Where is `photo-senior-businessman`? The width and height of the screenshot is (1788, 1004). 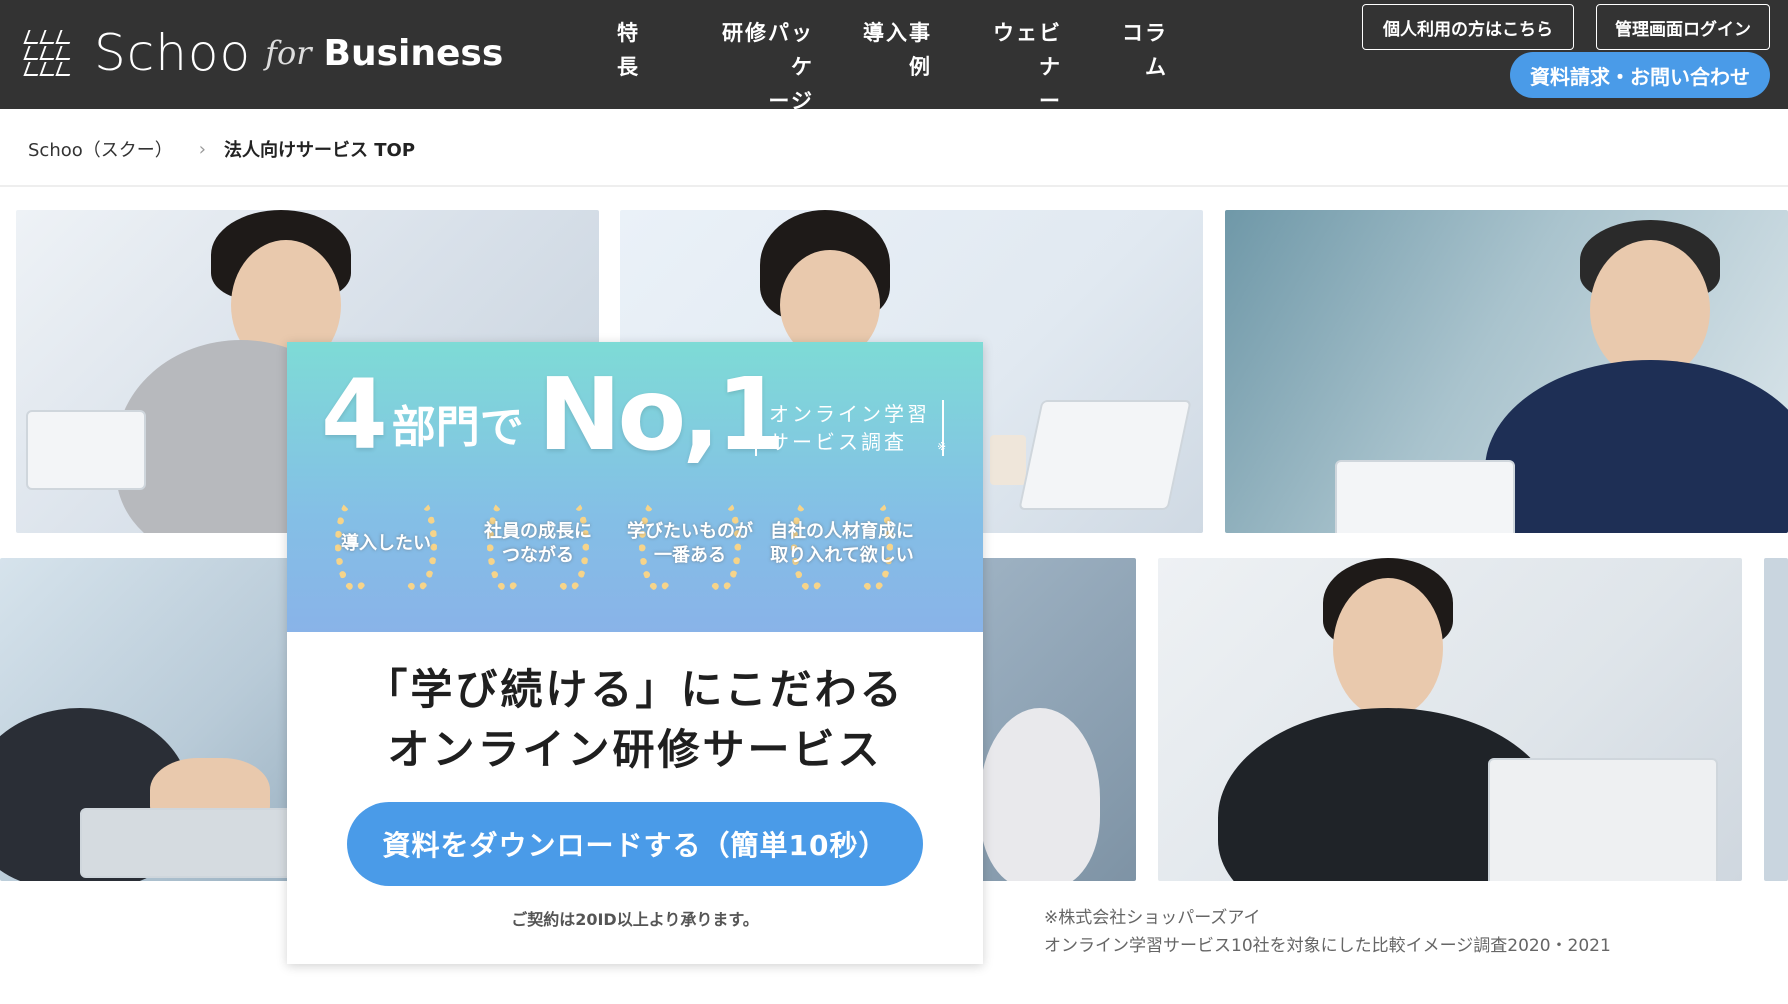 photo-senior-businessman is located at coordinates (1506, 371).